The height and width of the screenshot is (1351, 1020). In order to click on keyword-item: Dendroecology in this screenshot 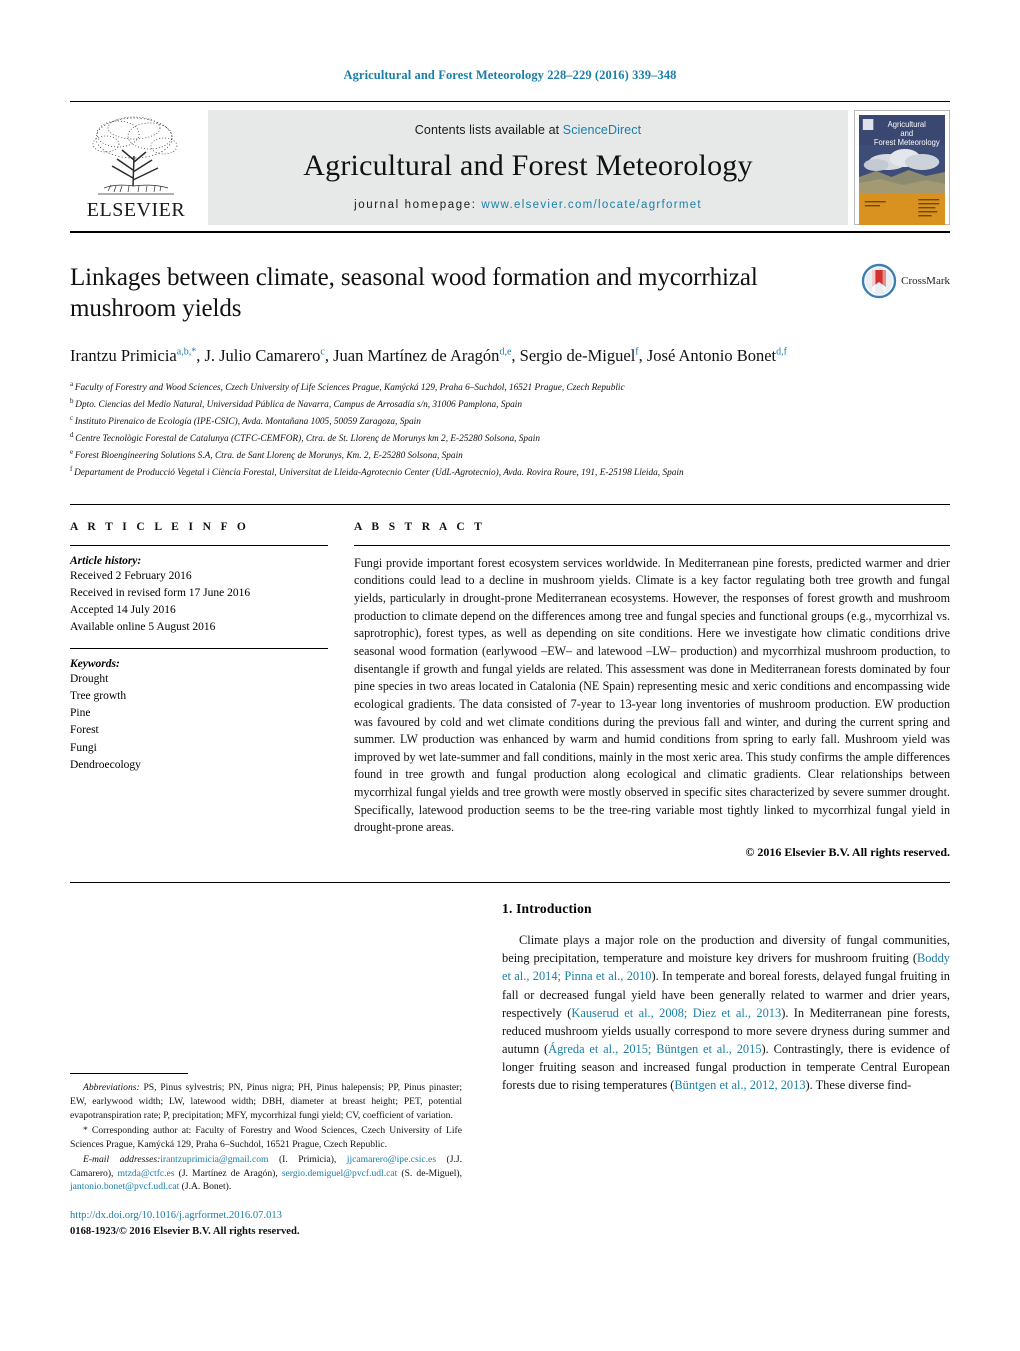, I will do `click(105, 764)`.